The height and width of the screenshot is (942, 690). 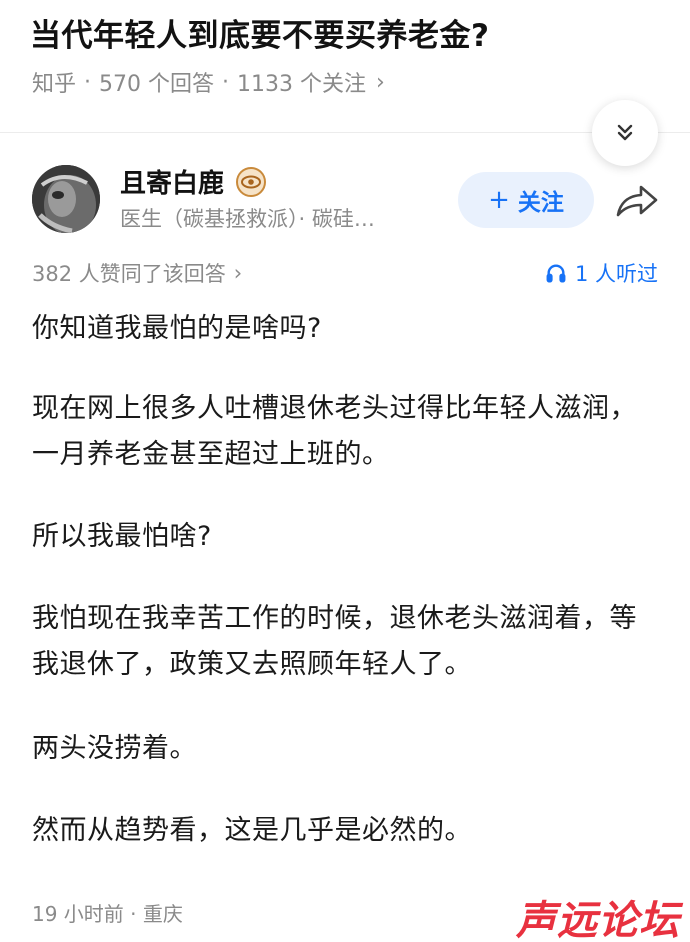 I want to click on collapse-button, so click(x=625, y=133).